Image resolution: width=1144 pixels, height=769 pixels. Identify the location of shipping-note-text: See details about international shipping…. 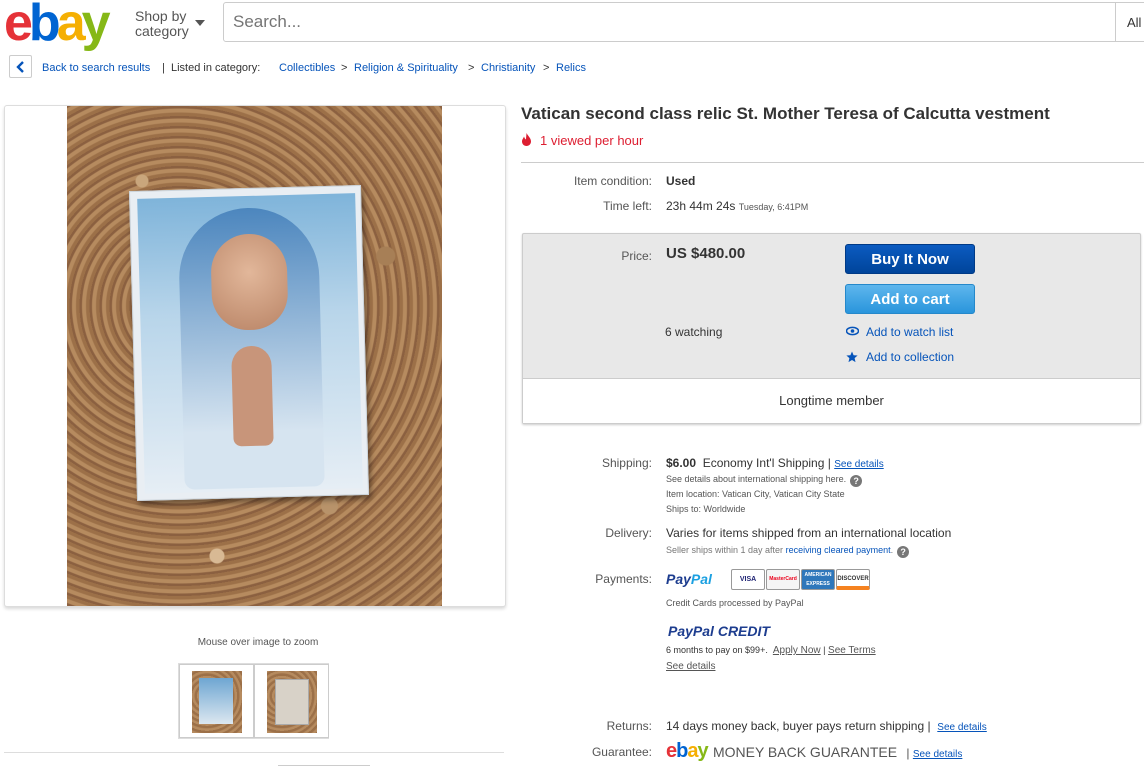
(756, 479).